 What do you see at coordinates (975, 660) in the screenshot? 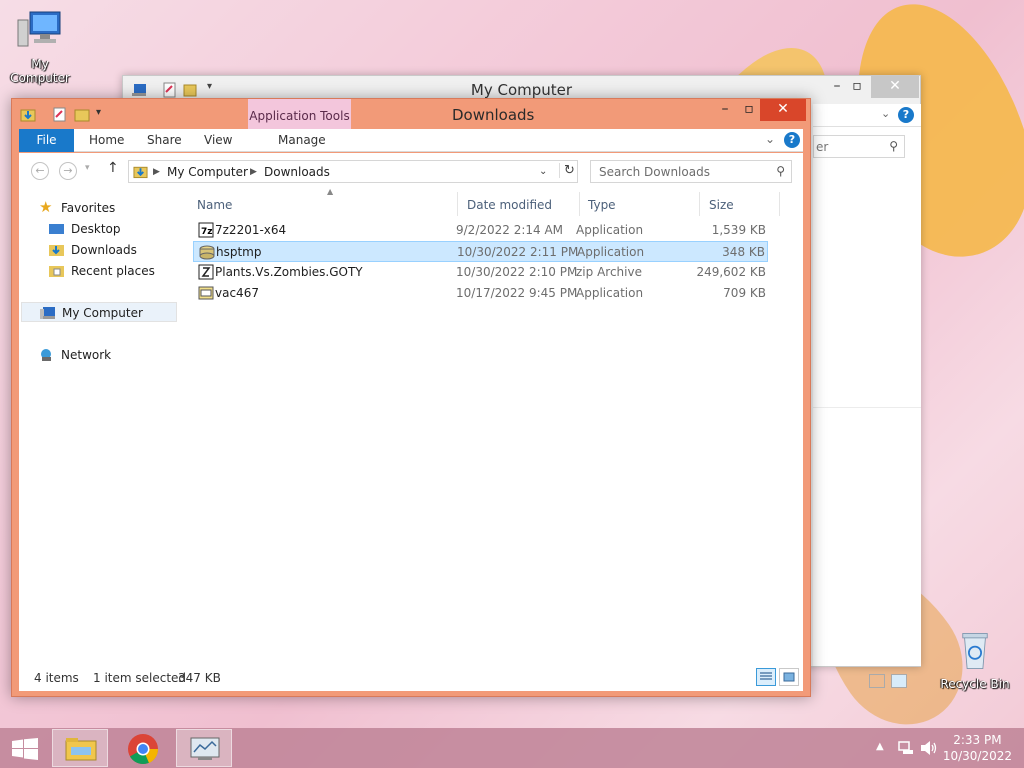
I see `desktop-icon-recycle-bin: Recycle Bin` at bounding box center [975, 660].